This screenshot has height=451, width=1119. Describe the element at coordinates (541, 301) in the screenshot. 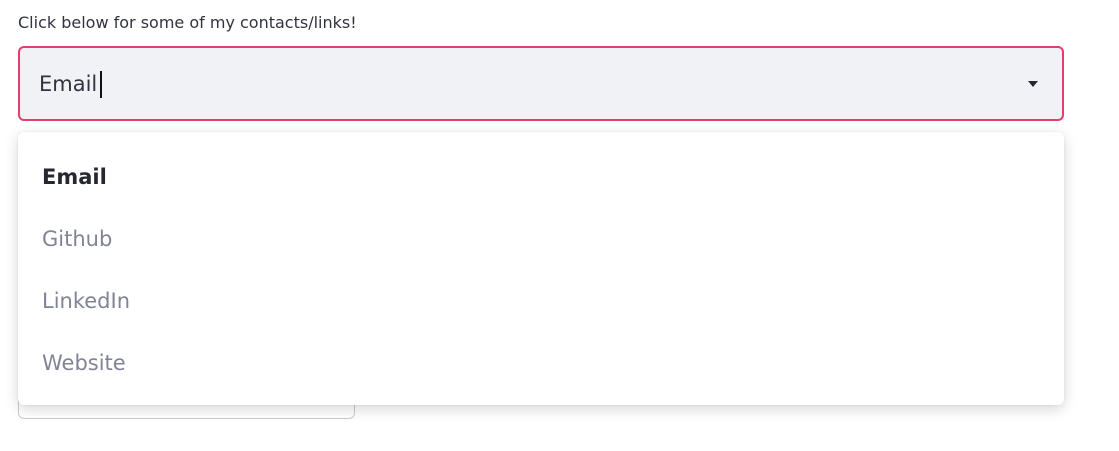

I see `option-linkedin: LinkedIn` at that location.